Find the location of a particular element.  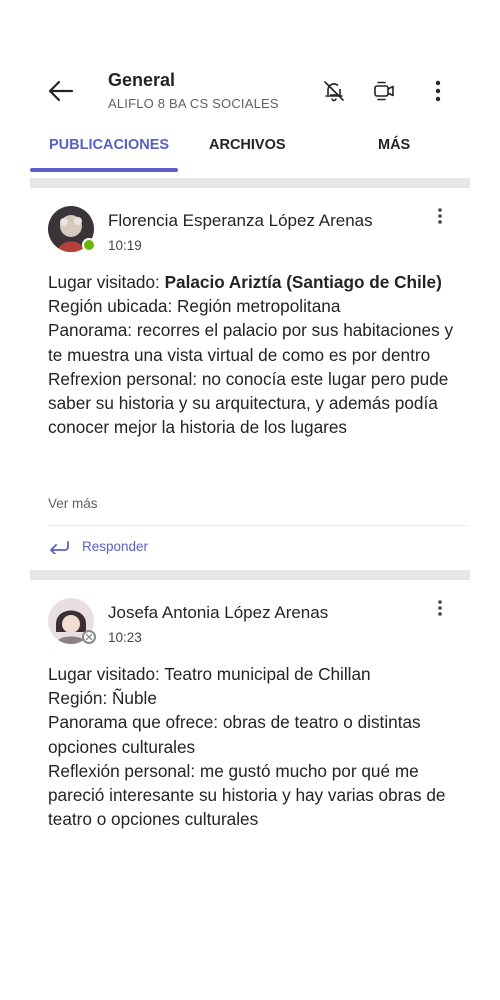

more-vertical-icon is located at coordinates (438, 91).